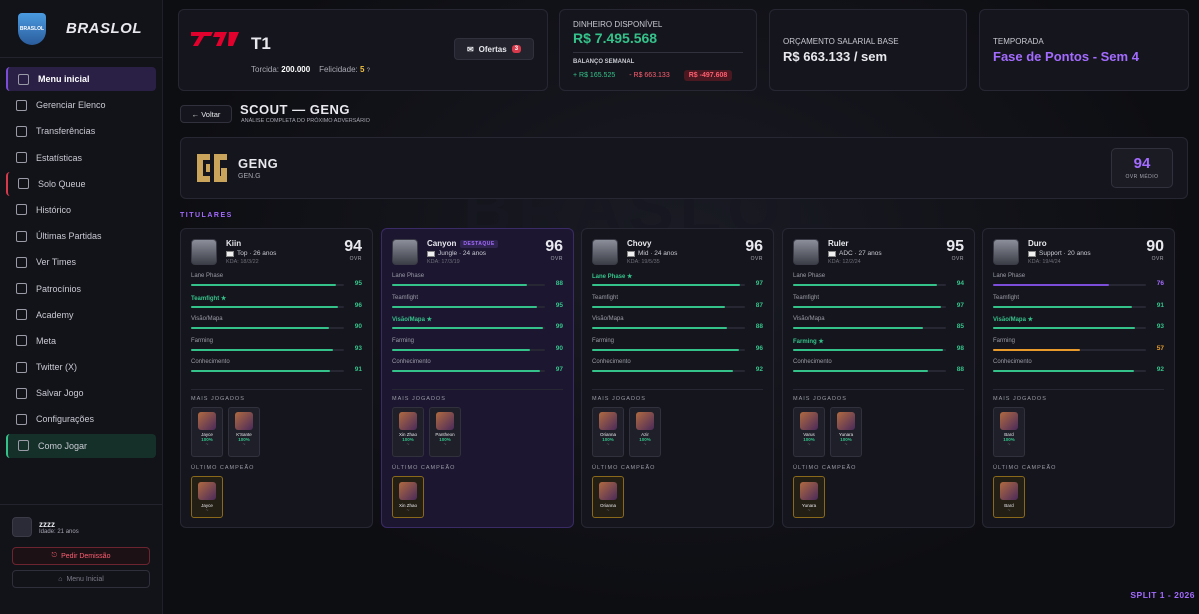 Image resolution: width=1199 pixels, height=614 pixels. Describe the element at coordinates (81, 341) in the screenshot. I see `sidebar-item-meta: Meta` at that location.